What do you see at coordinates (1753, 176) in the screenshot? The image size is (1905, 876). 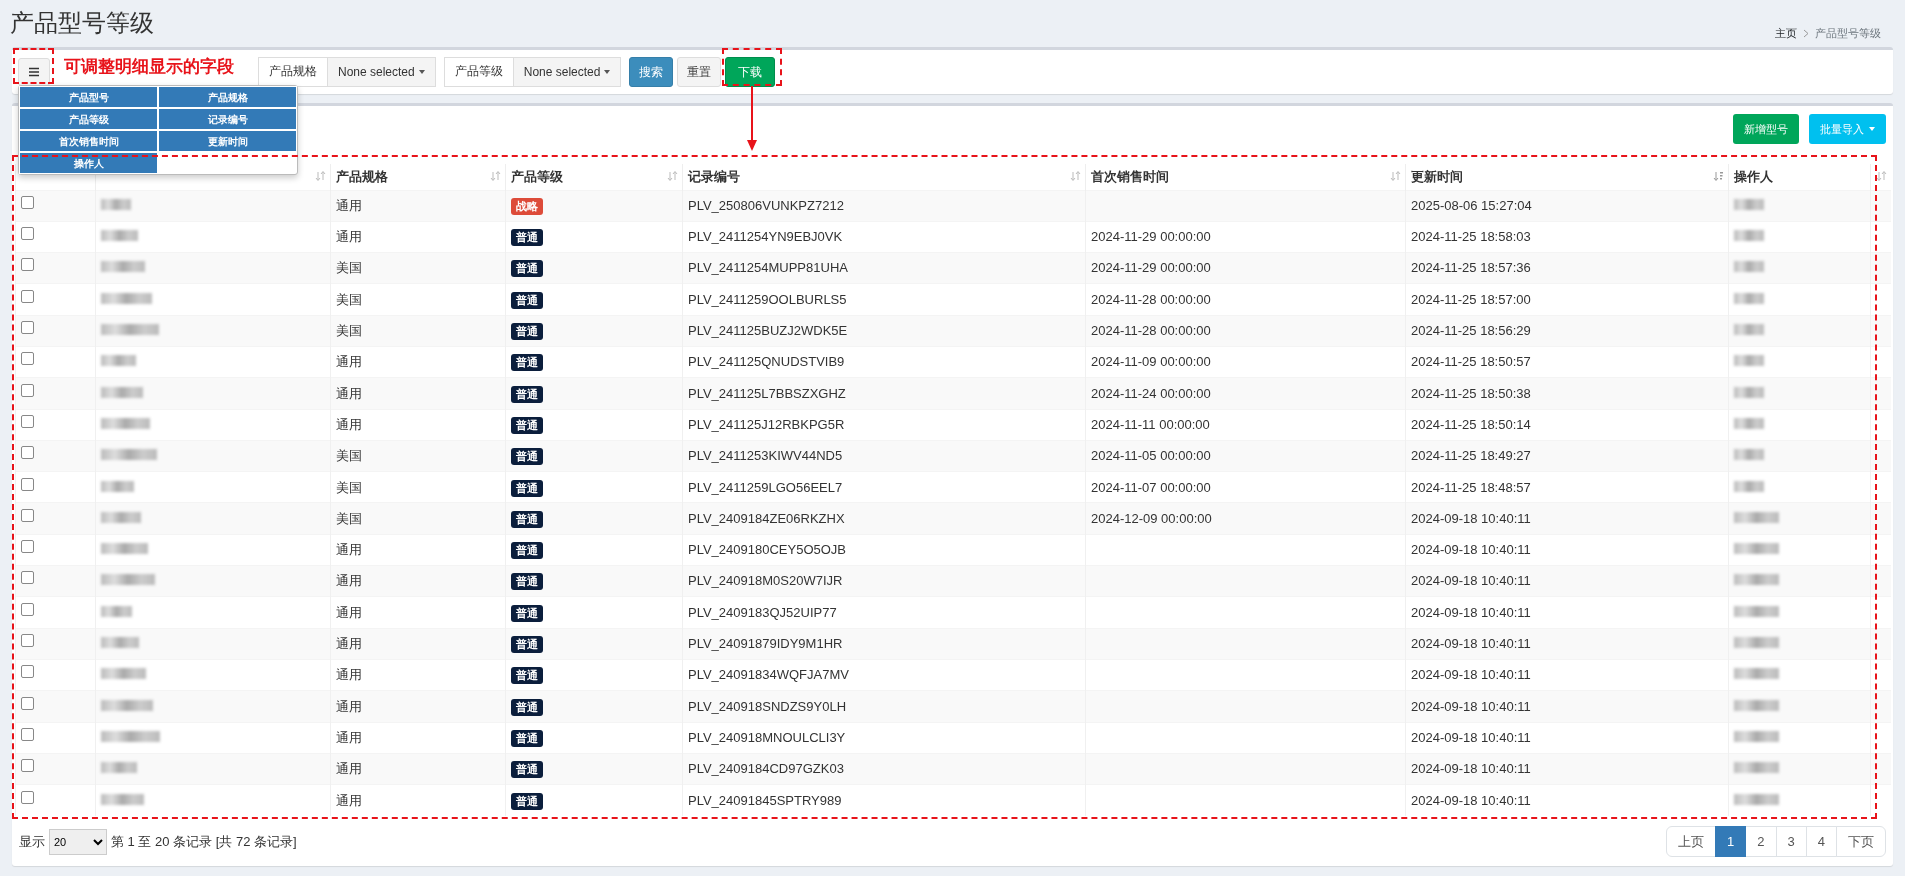 I see `column-header: 操作人` at bounding box center [1753, 176].